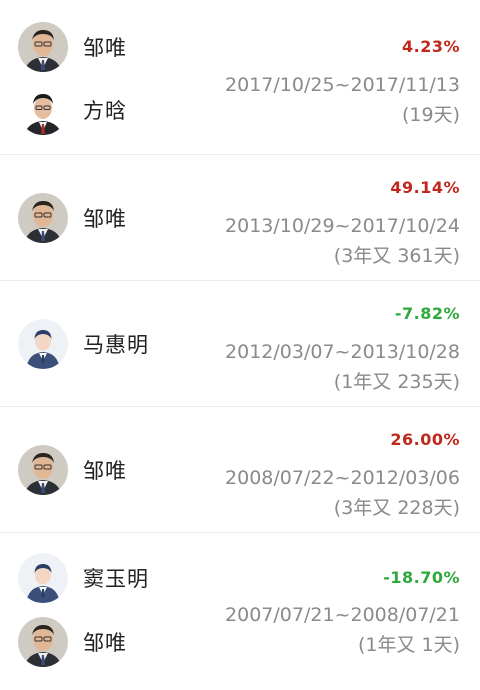  What do you see at coordinates (342, 85) in the screenshot?
I see `tenure-date-range: 2017/10/25~2017/11/13` at bounding box center [342, 85].